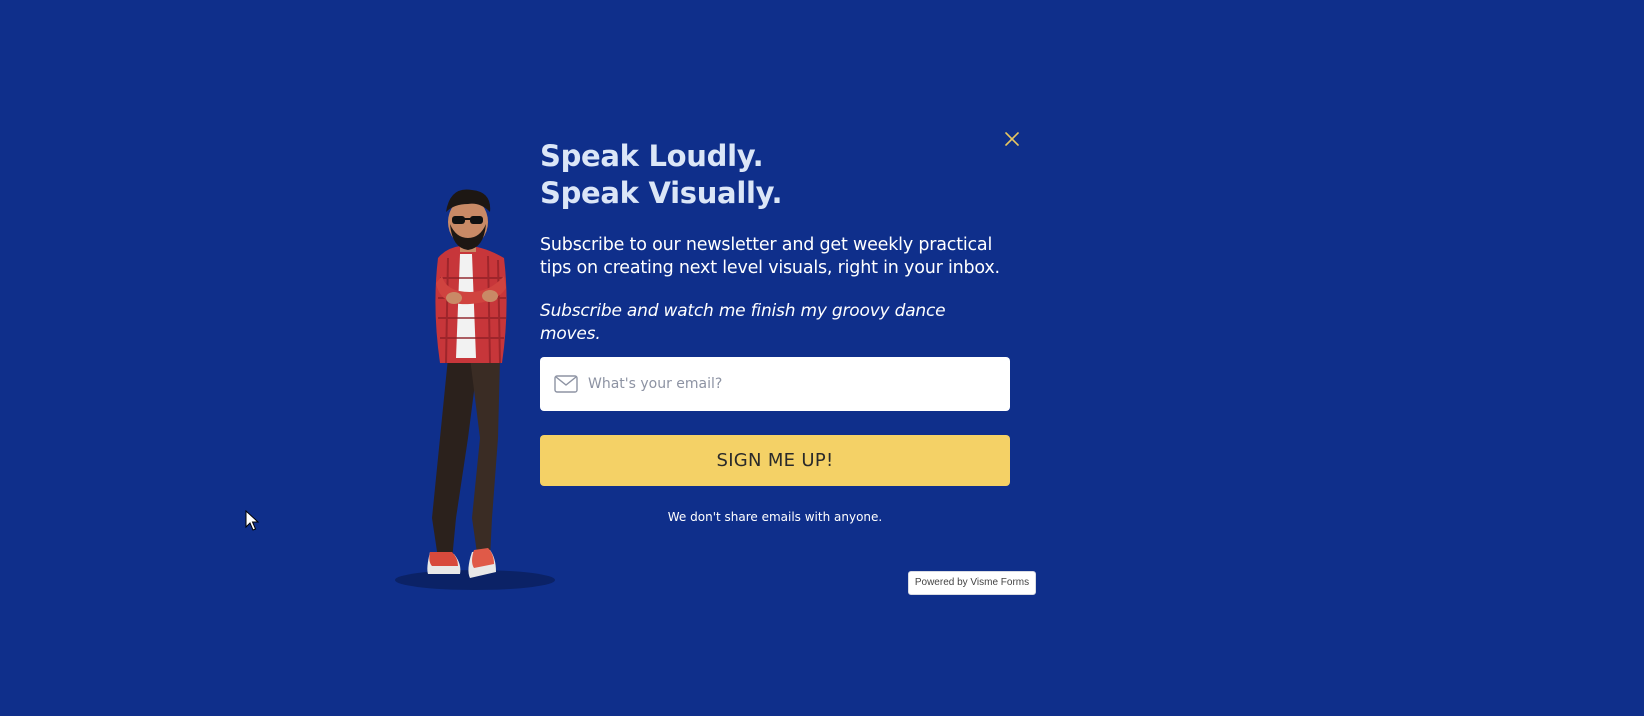 The image size is (1644, 716). I want to click on privacy-note: We don't share emails with anyone., so click(775, 517).